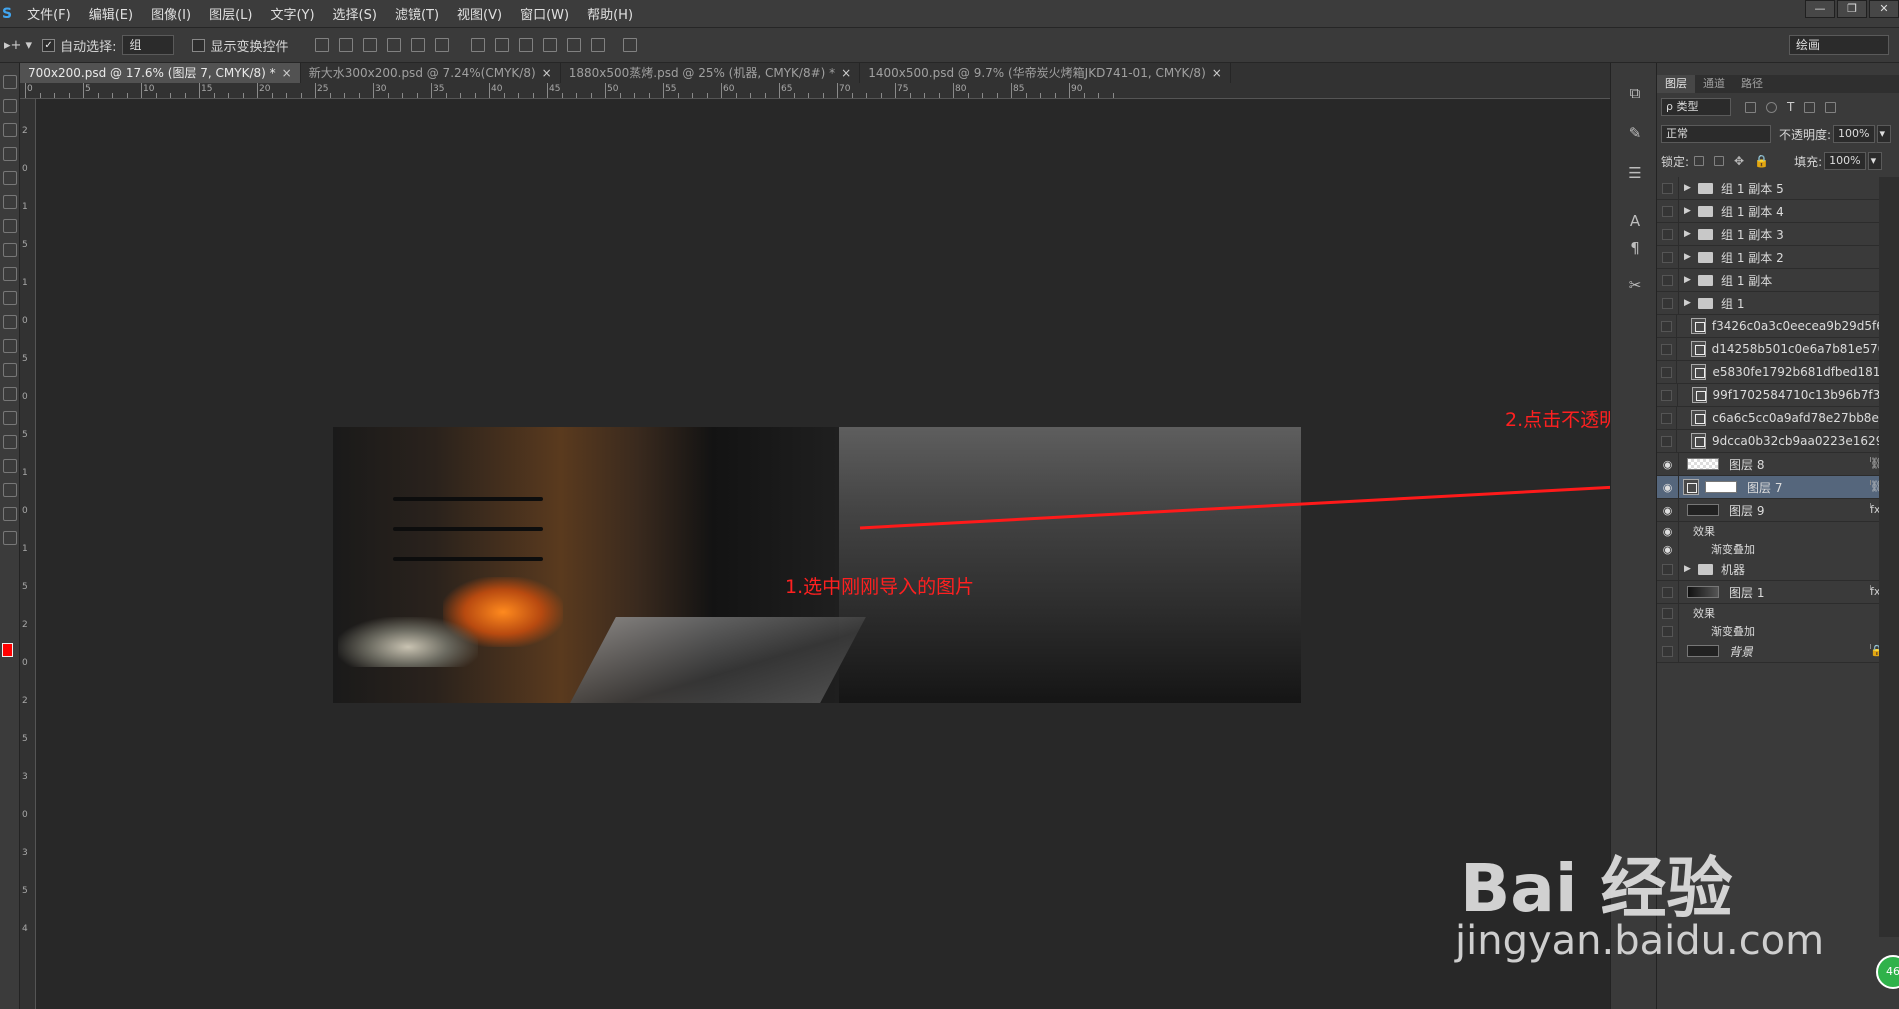  What do you see at coordinates (10, 370) in the screenshot?
I see `blur-tool-icon` at bounding box center [10, 370].